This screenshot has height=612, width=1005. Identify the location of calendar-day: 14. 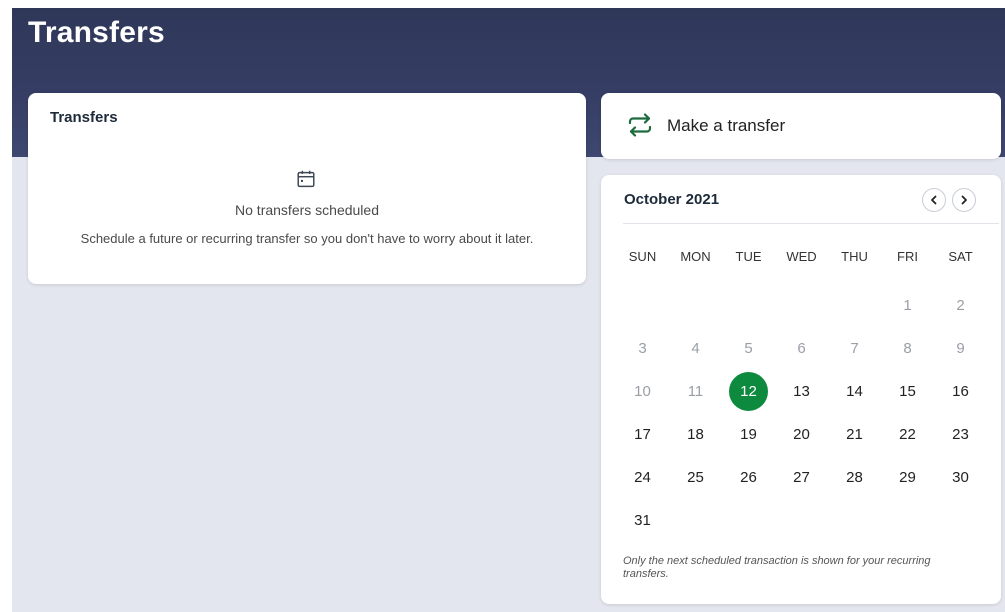
(854, 391).